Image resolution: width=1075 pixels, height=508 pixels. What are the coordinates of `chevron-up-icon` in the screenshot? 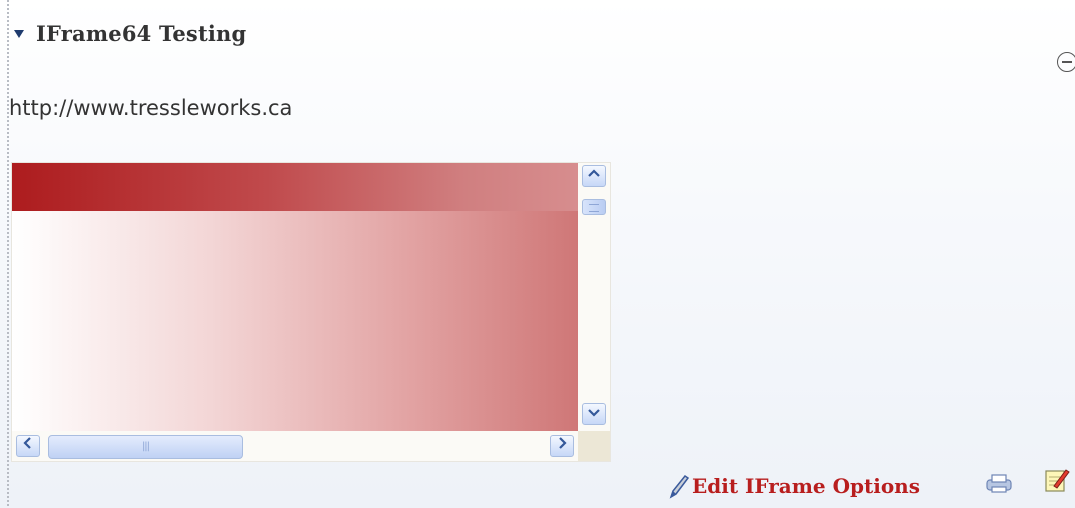 It's located at (594, 173).